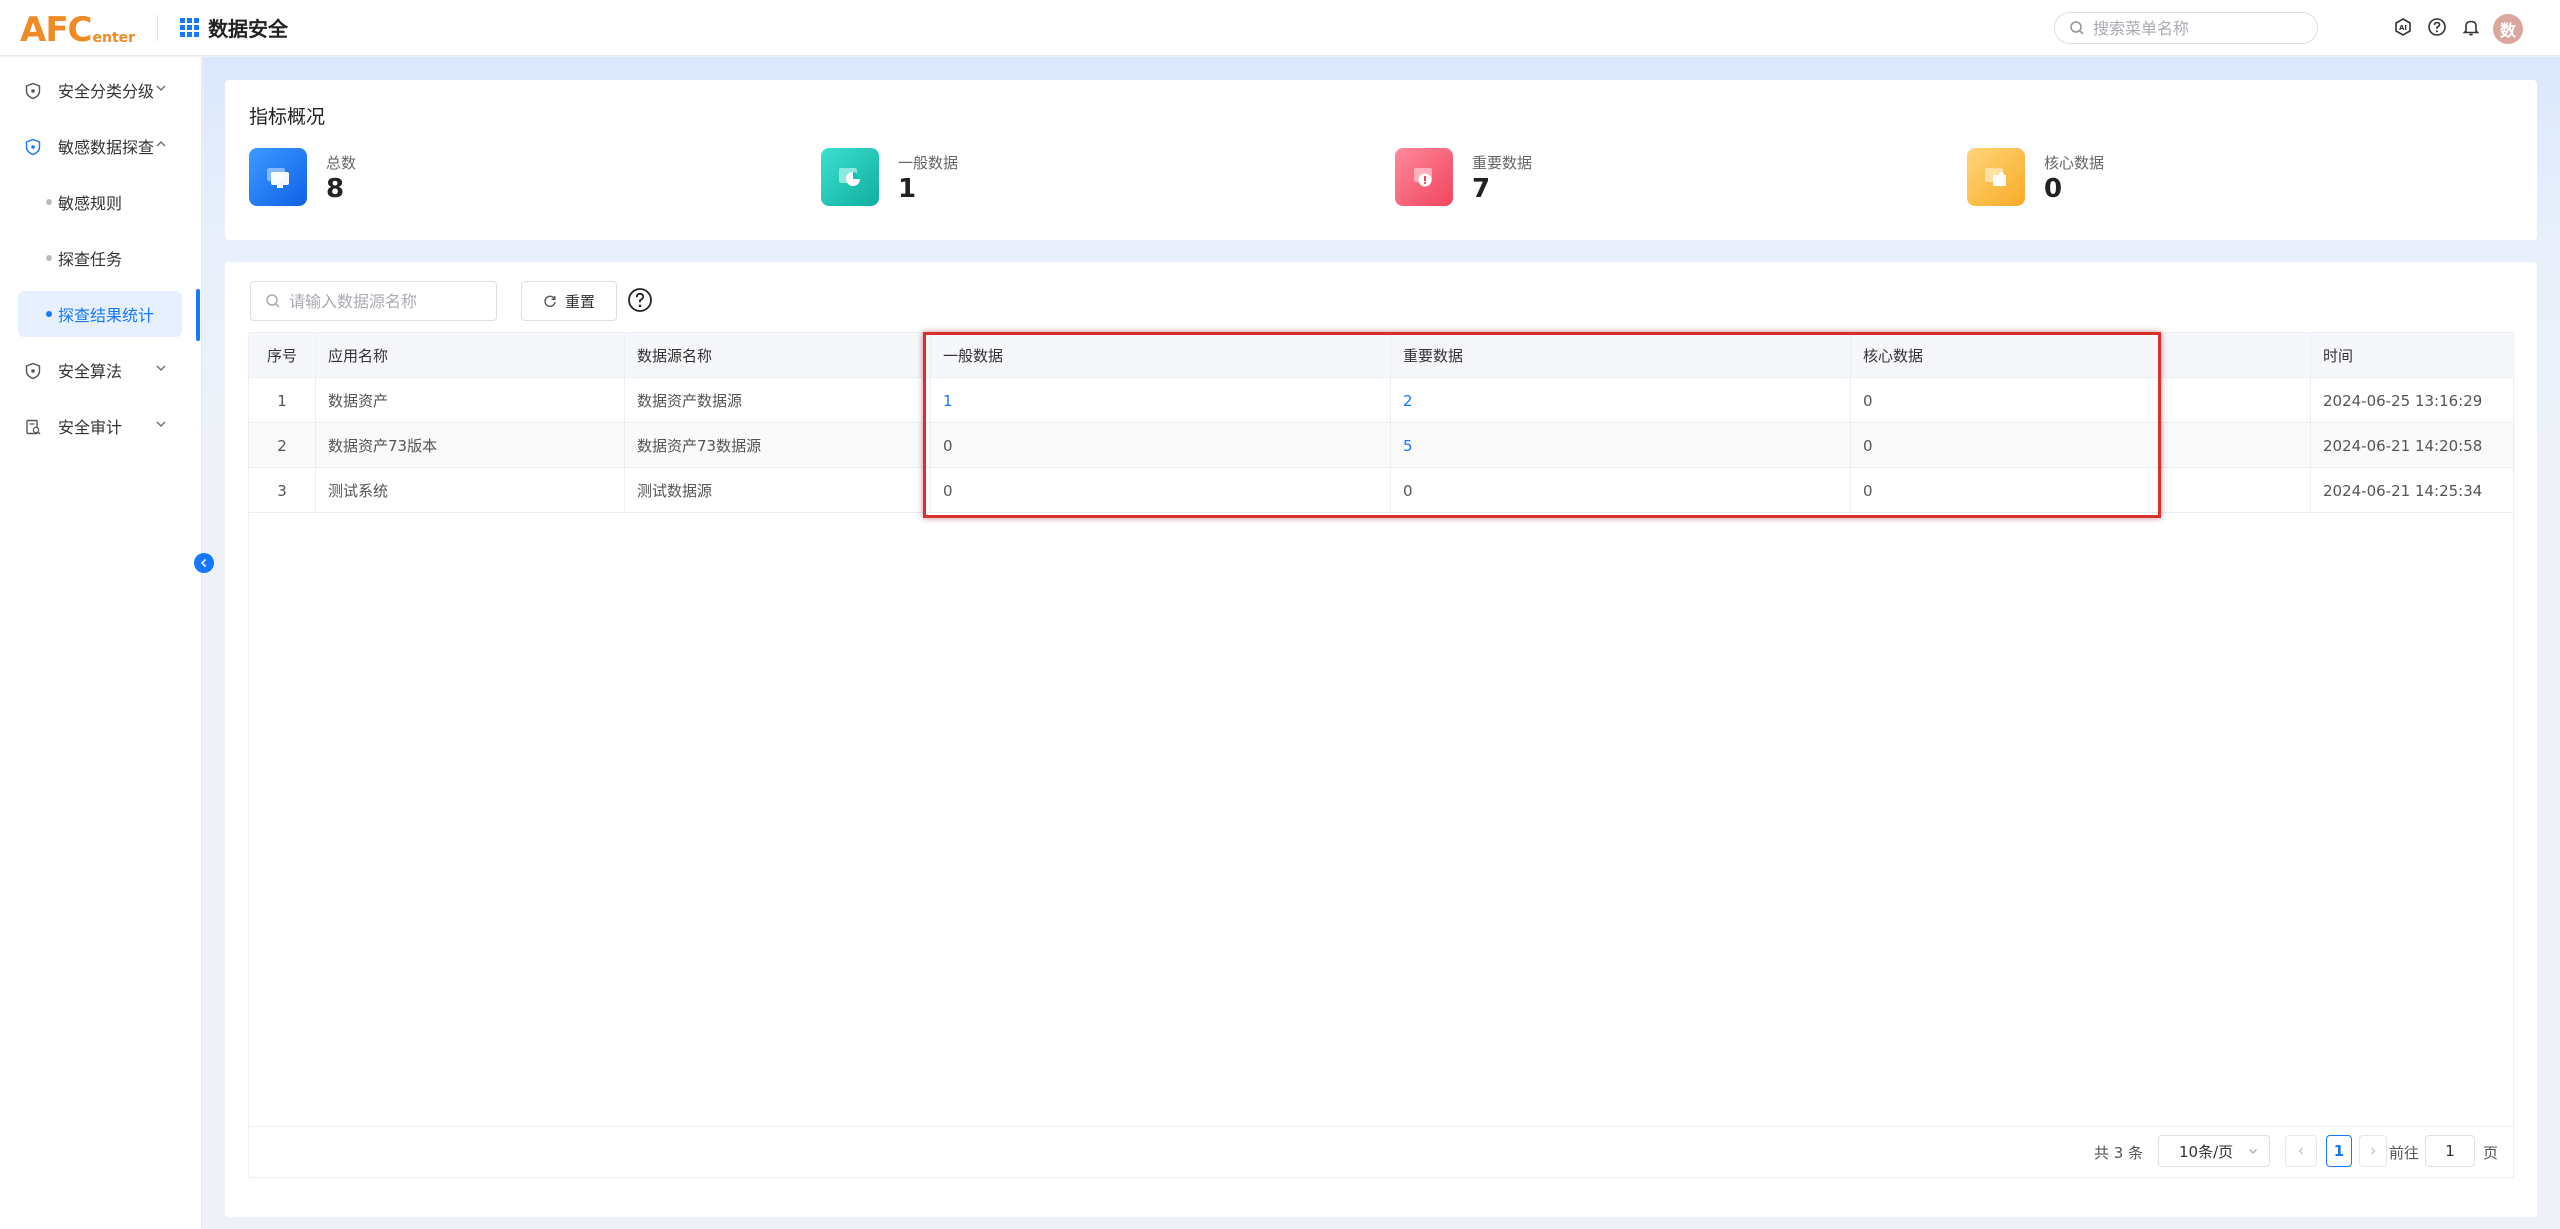 The image size is (2560, 1229). Describe the element at coordinates (2338, 356) in the screenshot. I see `header-time: 时间` at that location.